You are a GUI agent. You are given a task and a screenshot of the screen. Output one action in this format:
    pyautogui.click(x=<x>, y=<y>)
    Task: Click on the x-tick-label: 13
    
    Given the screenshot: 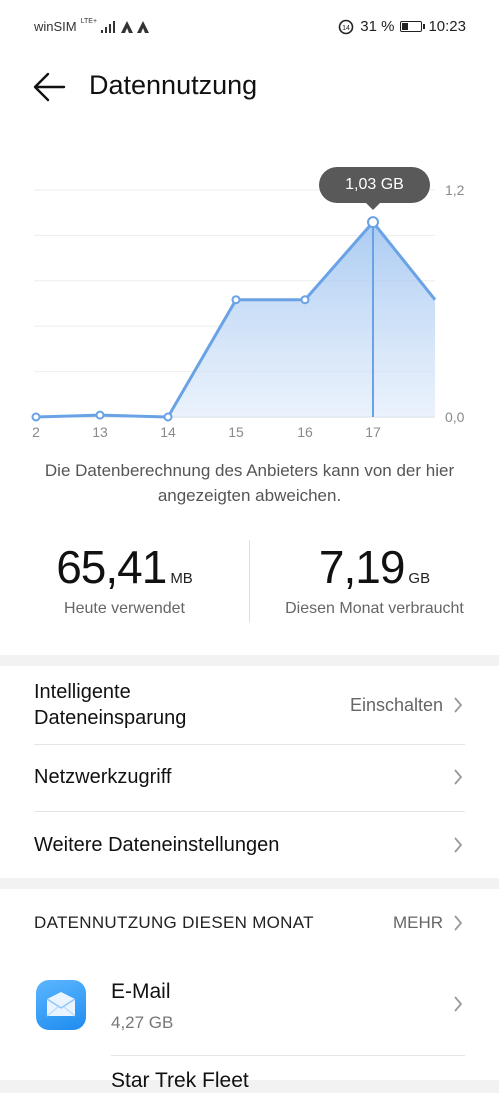 What is the action you would take?
    pyautogui.click(x=100, y=432)
    